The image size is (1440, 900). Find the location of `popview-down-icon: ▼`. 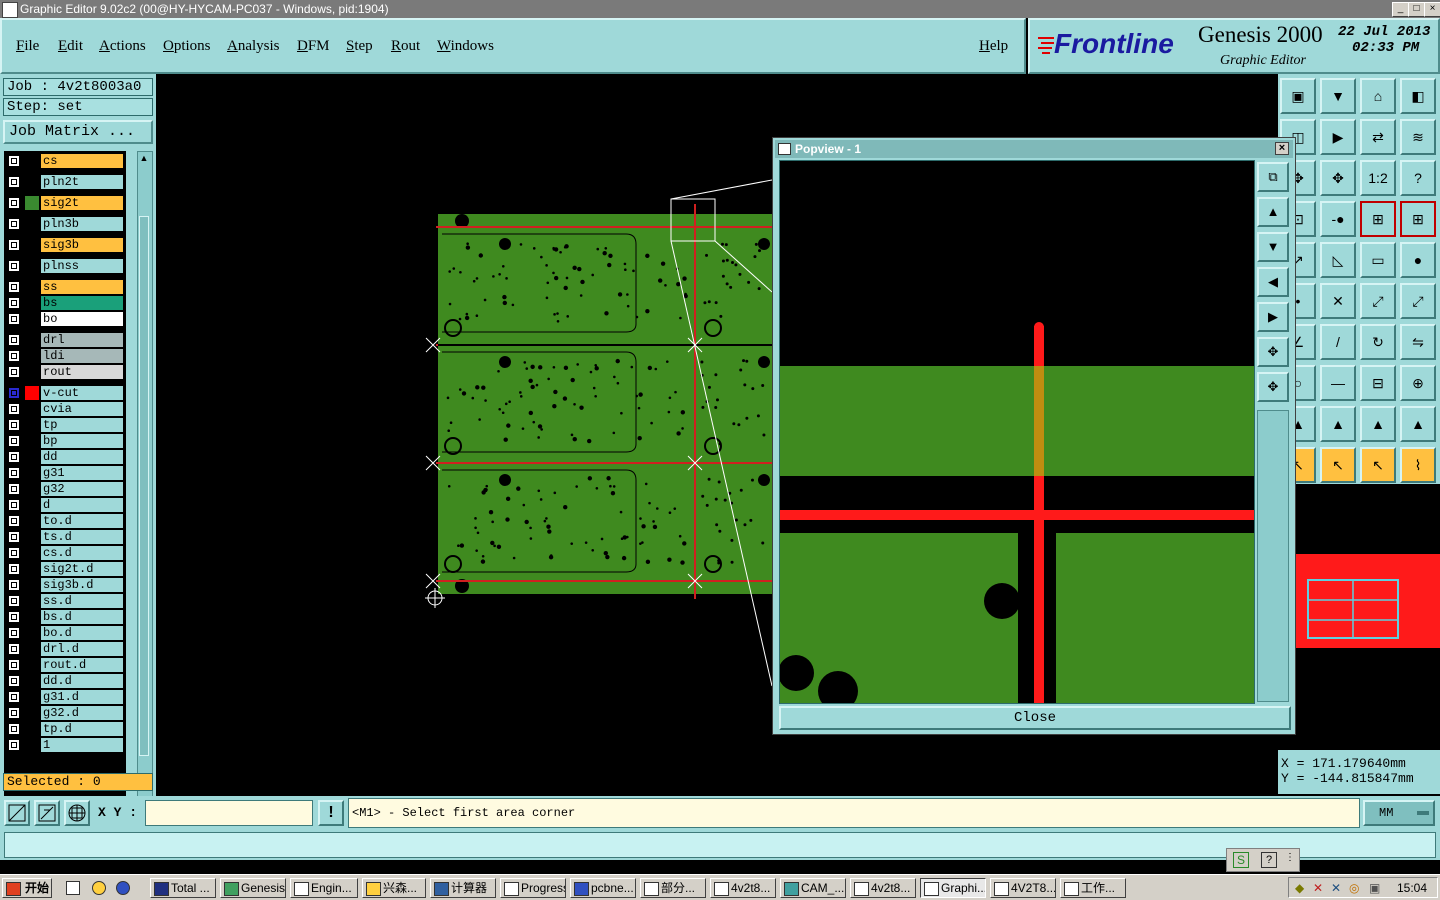

popview-down-icon: ▼ is located at coordinates (1273, 247).